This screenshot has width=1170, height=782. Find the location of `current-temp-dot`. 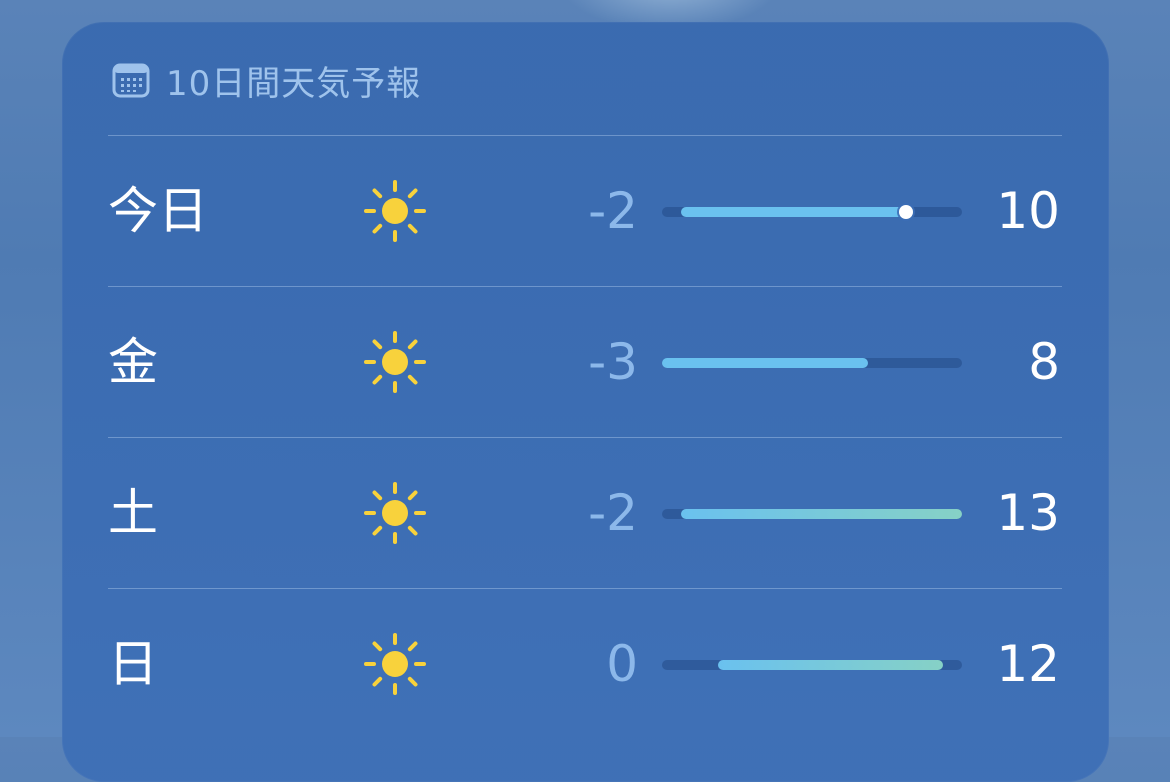

current-temp-dot is located at coordinates (905, 212).